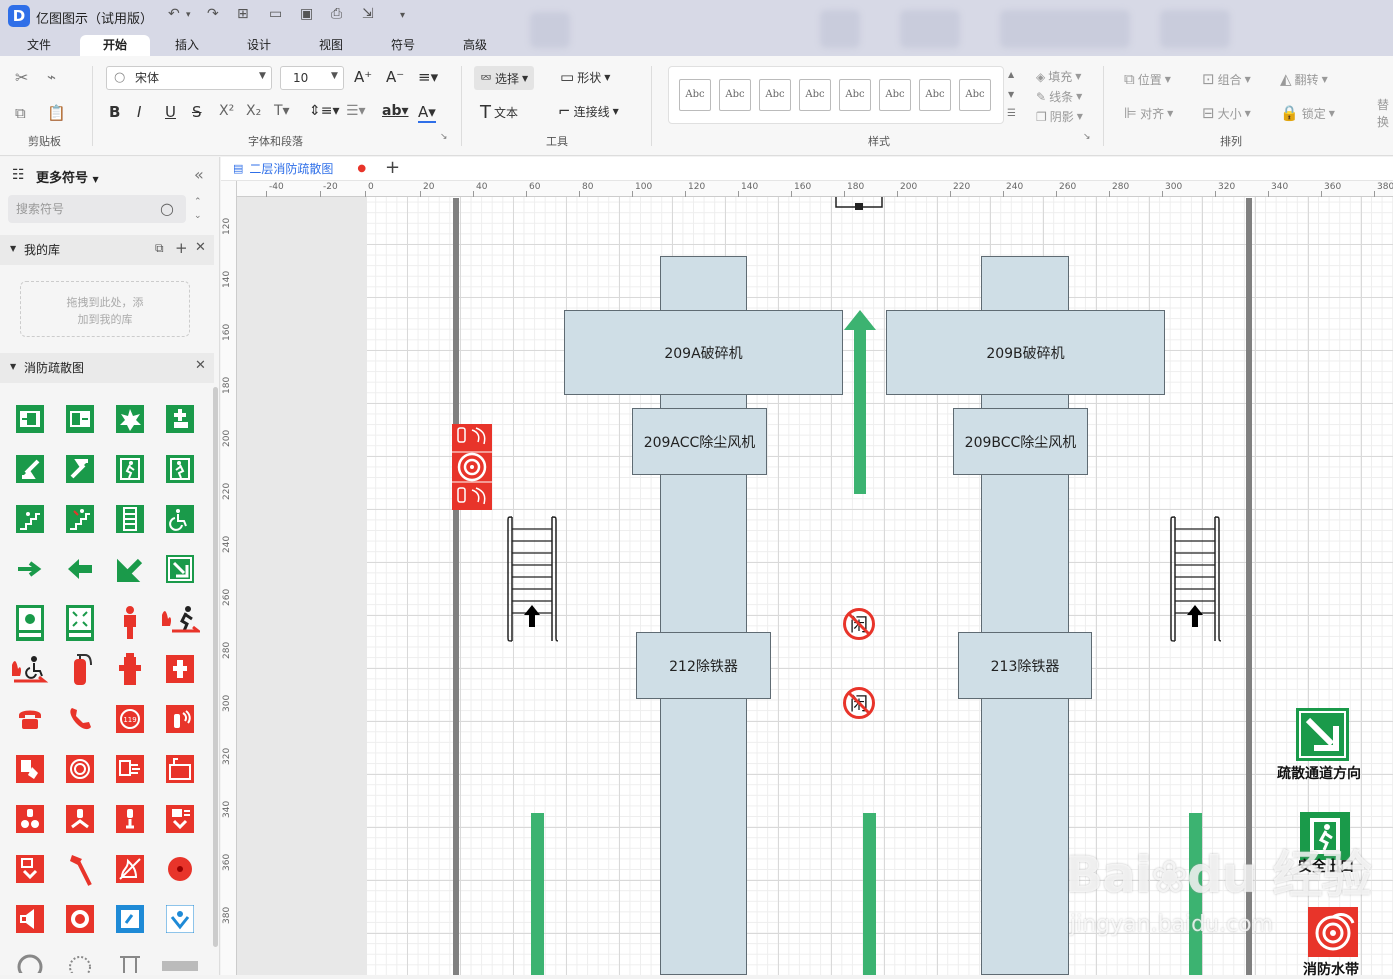 The height and width of the screenshot is (979, 1393). I want to click on grow-font-icon: A⁺, so click(363, 77).